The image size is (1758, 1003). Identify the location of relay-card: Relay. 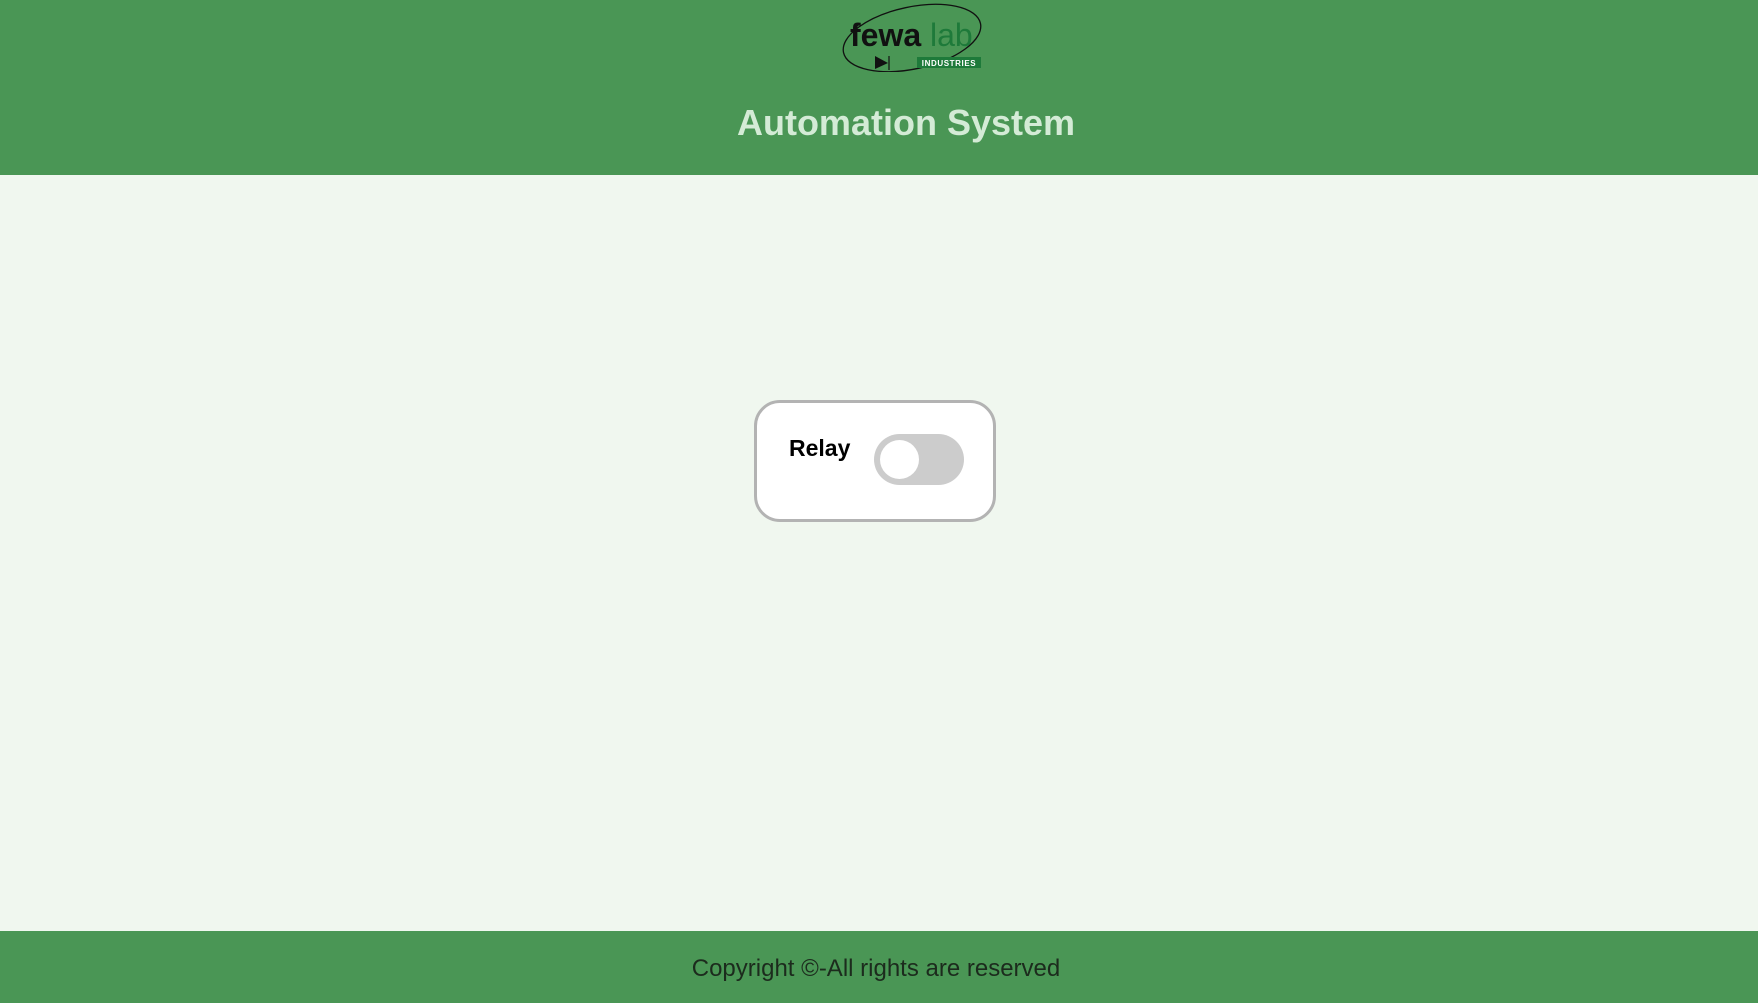
(875, 461).